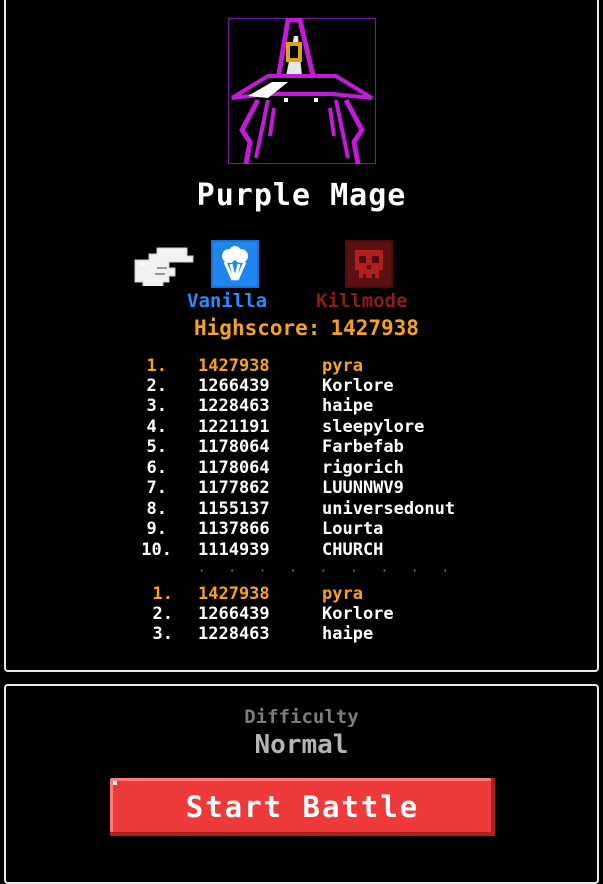 This screenshot has width=603, height=884. I want to click on difficulty-caption: Difficulty, so click(301, 717).